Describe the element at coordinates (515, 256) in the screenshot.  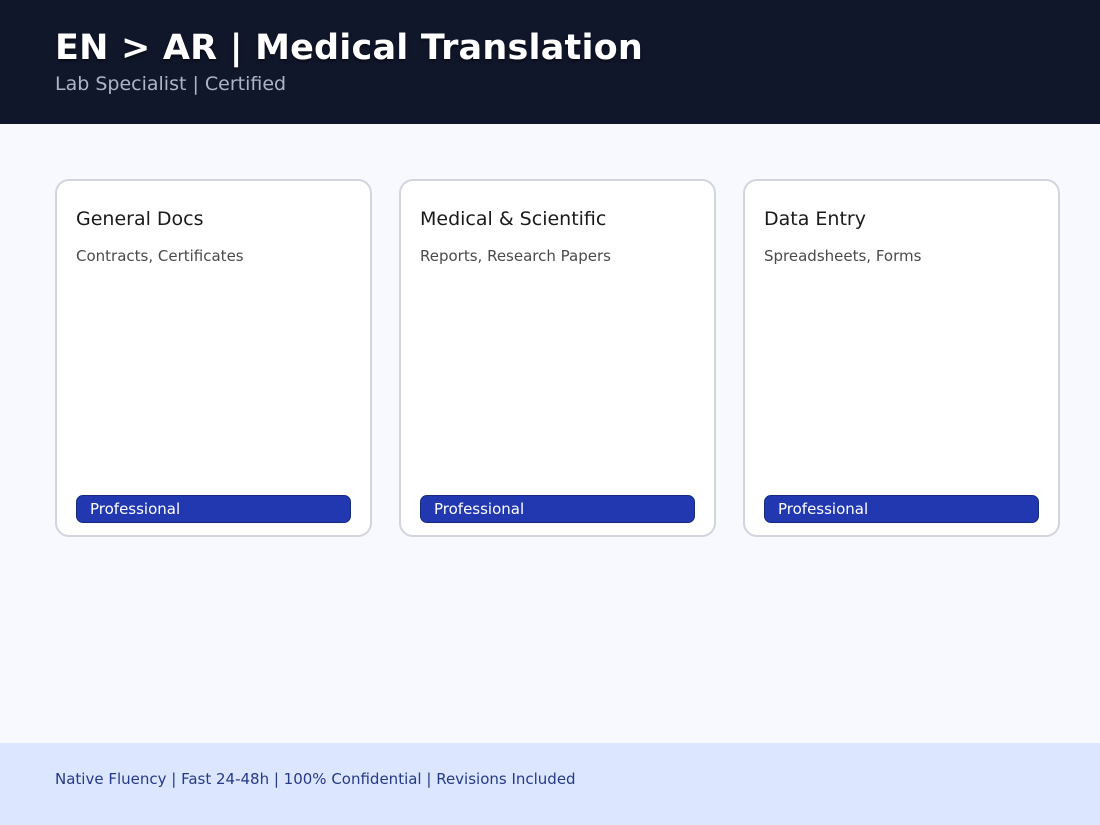
I see `card-description: Reports, Research Papers` at that location.